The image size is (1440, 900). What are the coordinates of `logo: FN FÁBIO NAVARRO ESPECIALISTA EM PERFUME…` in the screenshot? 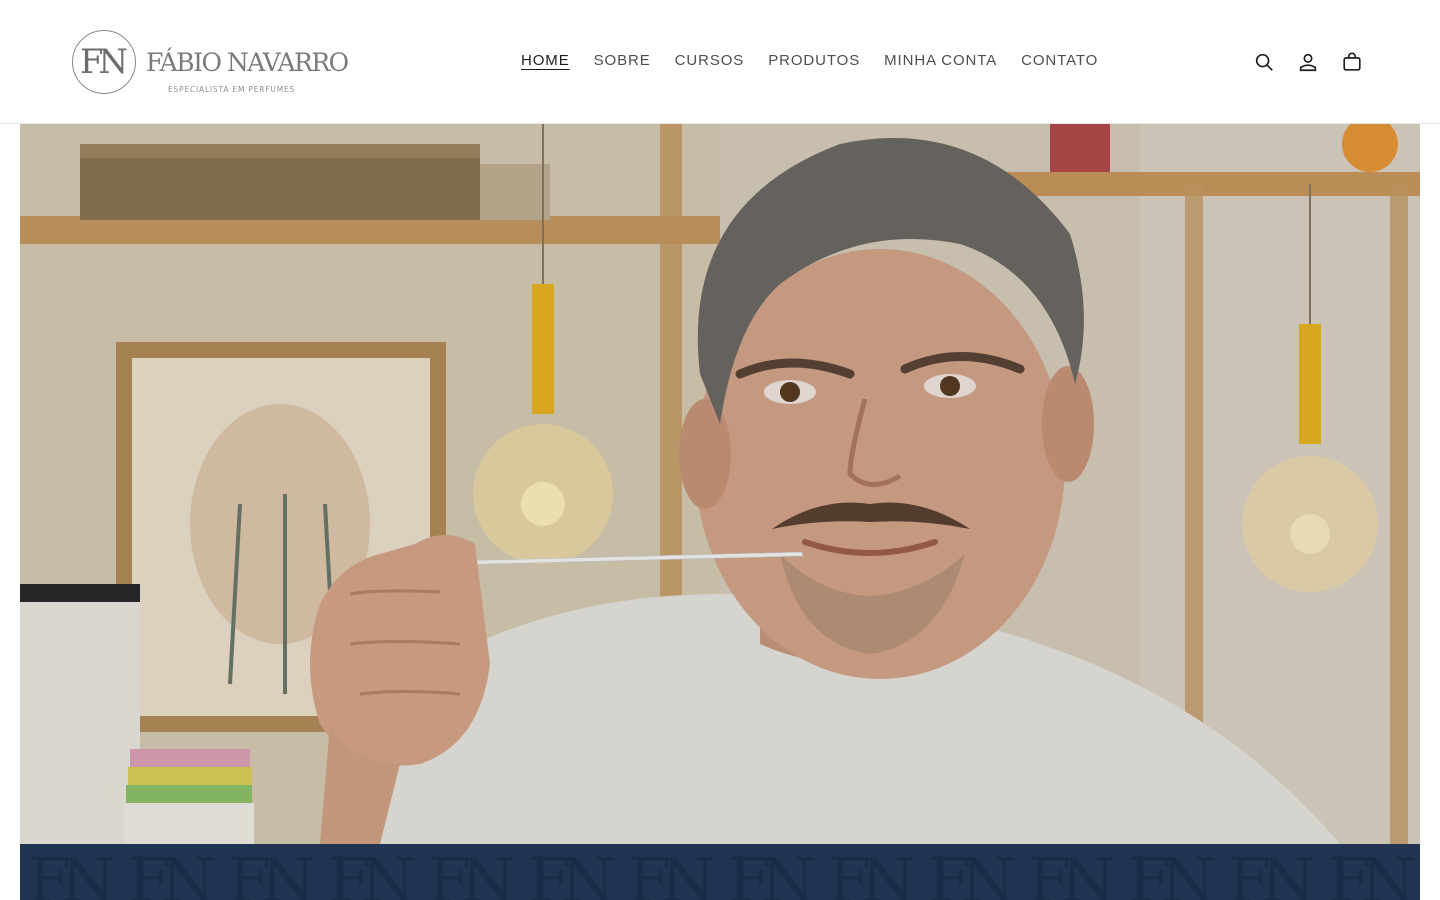 It's located at (209, 63).